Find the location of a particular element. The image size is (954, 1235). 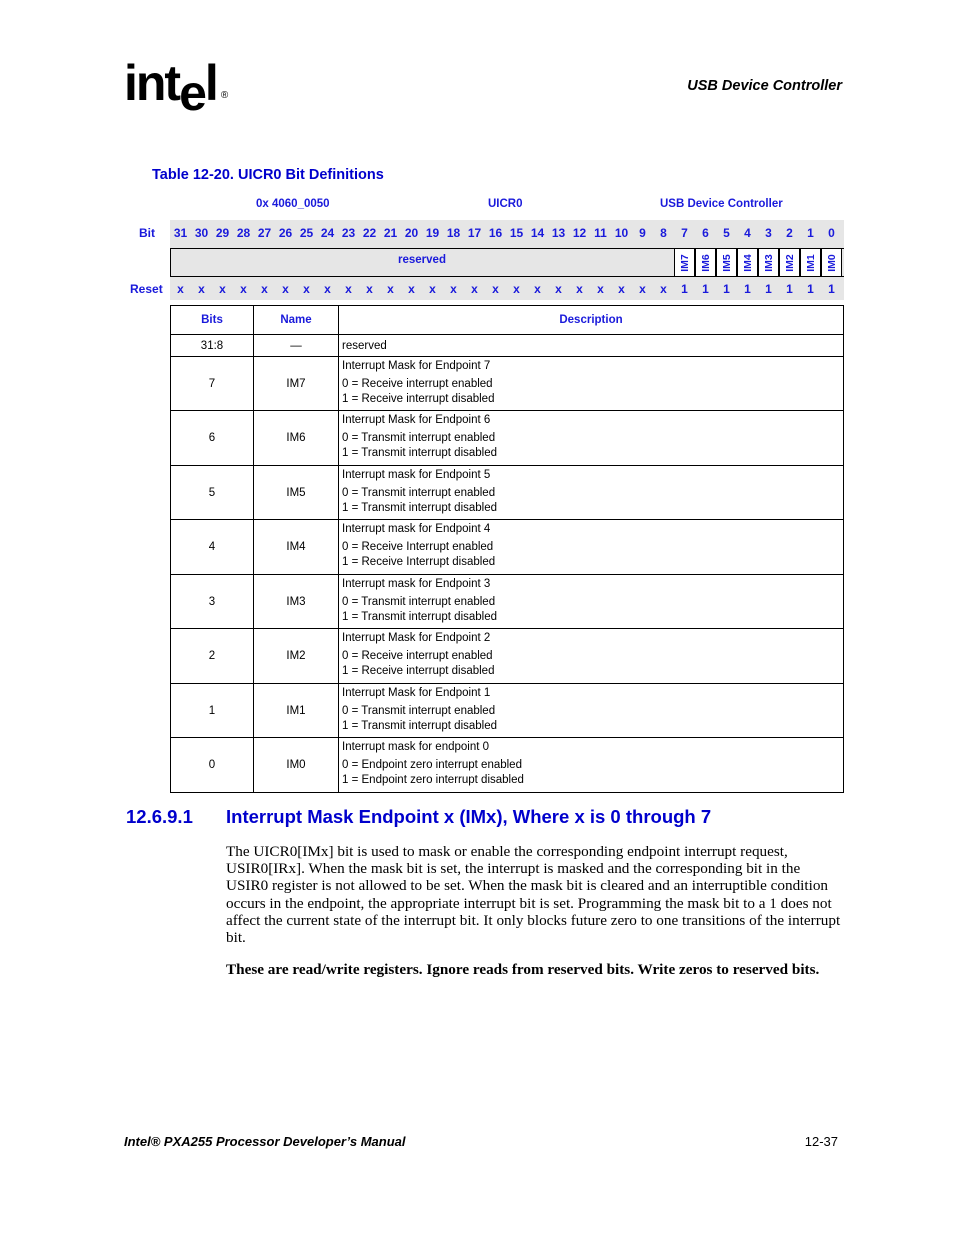

bit-number: 15 is located at coordinates (516, 233).